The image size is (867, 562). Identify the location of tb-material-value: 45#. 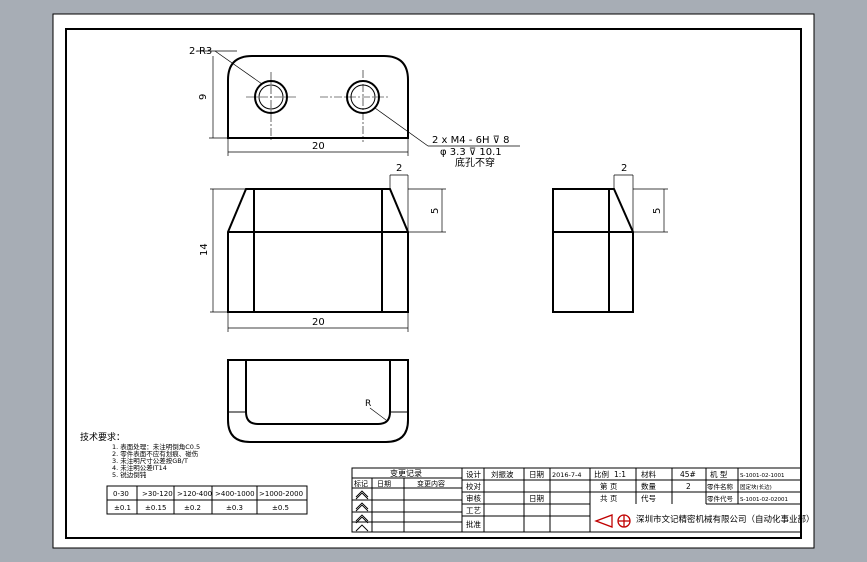
(688, 474).